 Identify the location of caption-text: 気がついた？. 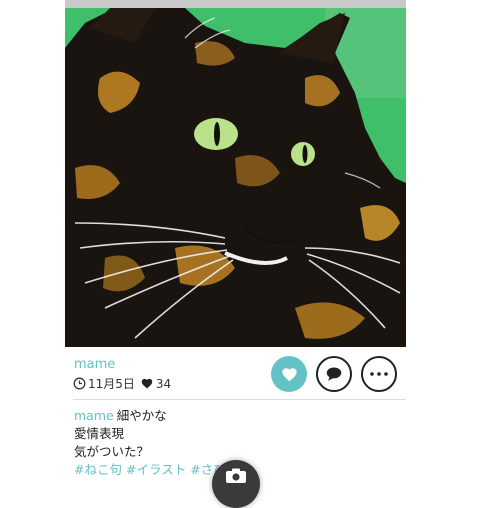
(112, 451).